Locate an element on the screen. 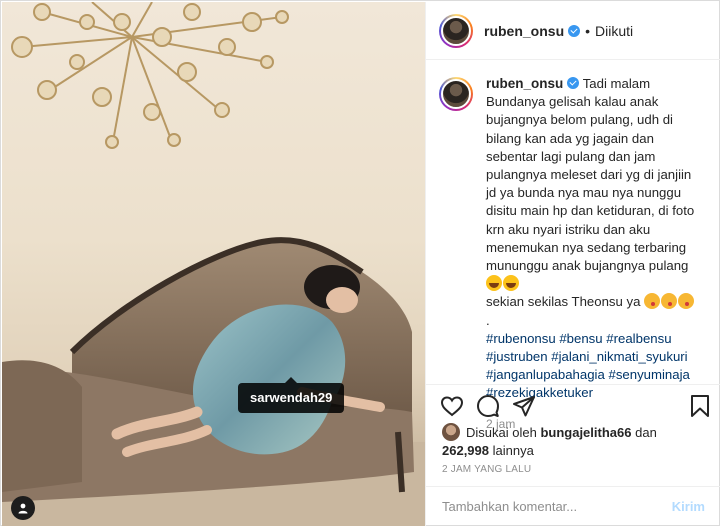 The width and height of the screenshot is (720, 526). caption-username: ruben_onsu is located at coordinates (524, 83).